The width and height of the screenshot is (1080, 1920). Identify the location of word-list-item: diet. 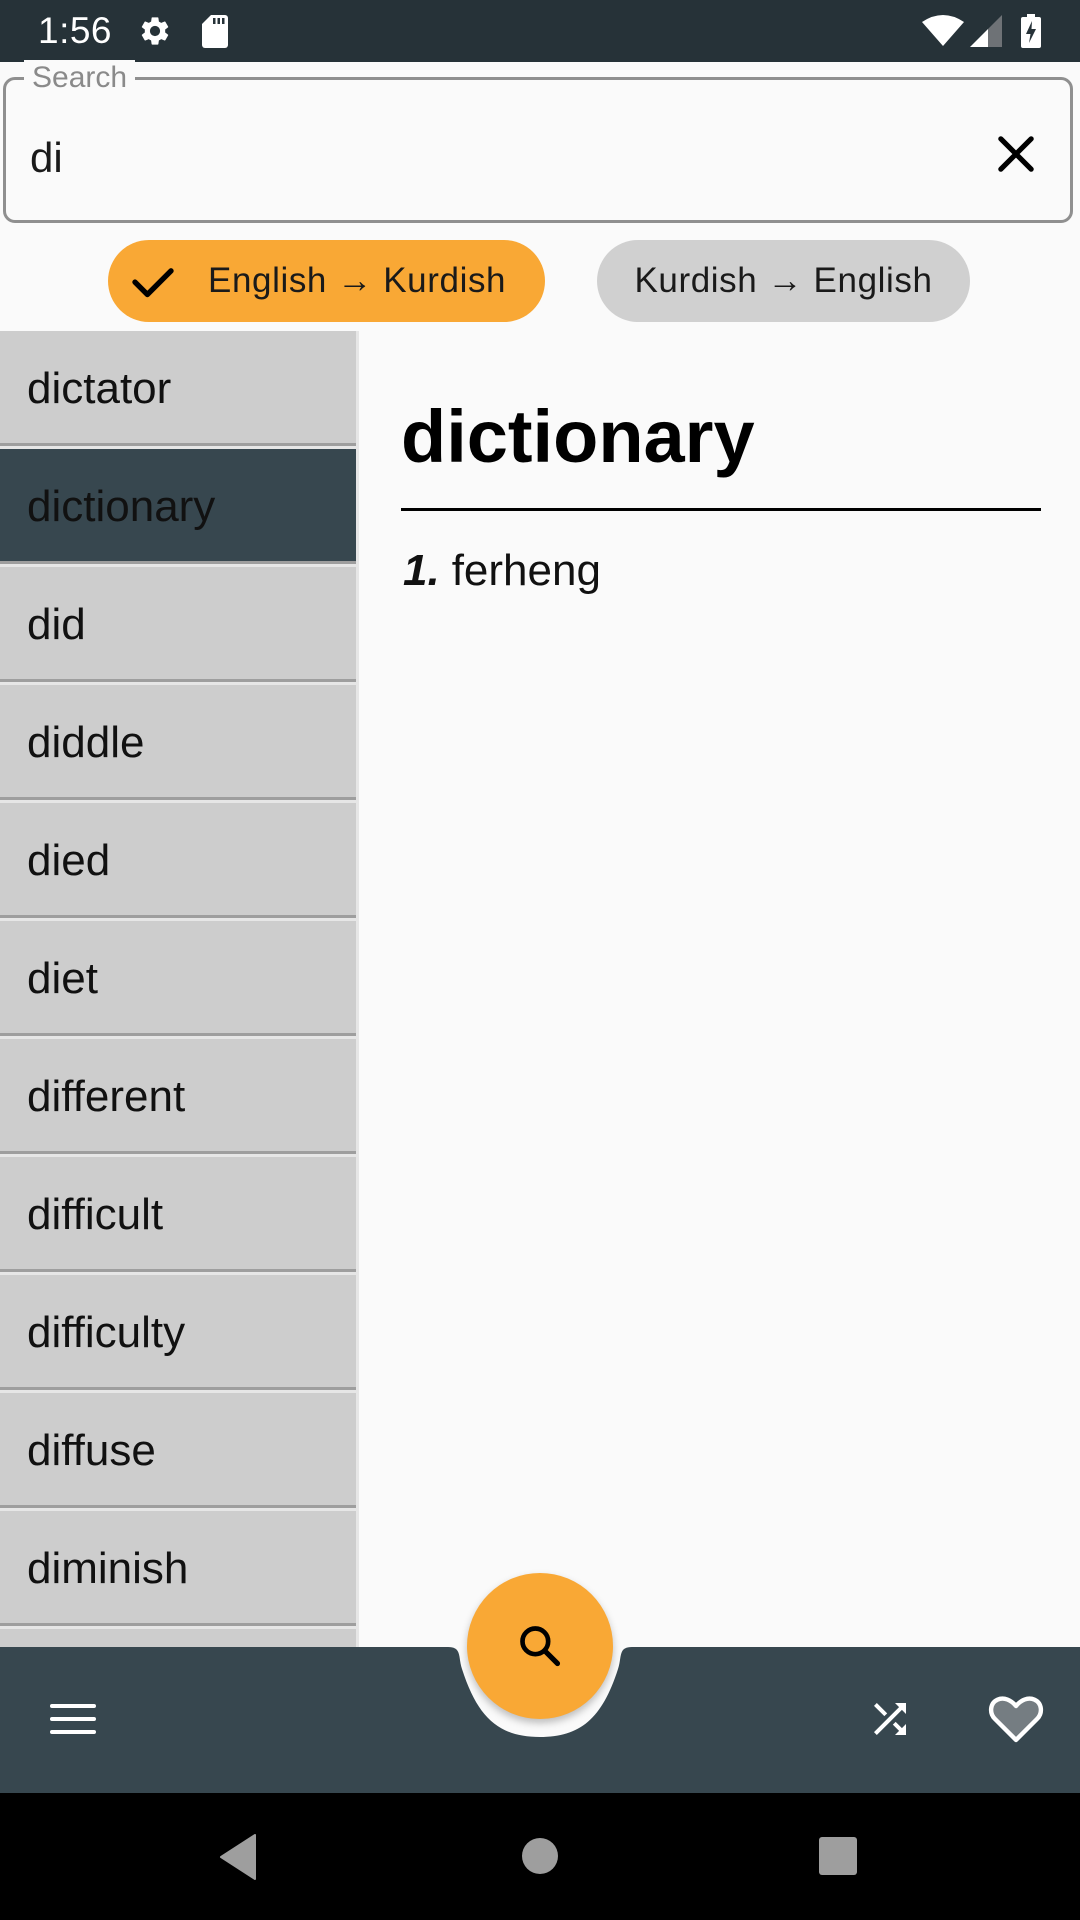
(178, 978).